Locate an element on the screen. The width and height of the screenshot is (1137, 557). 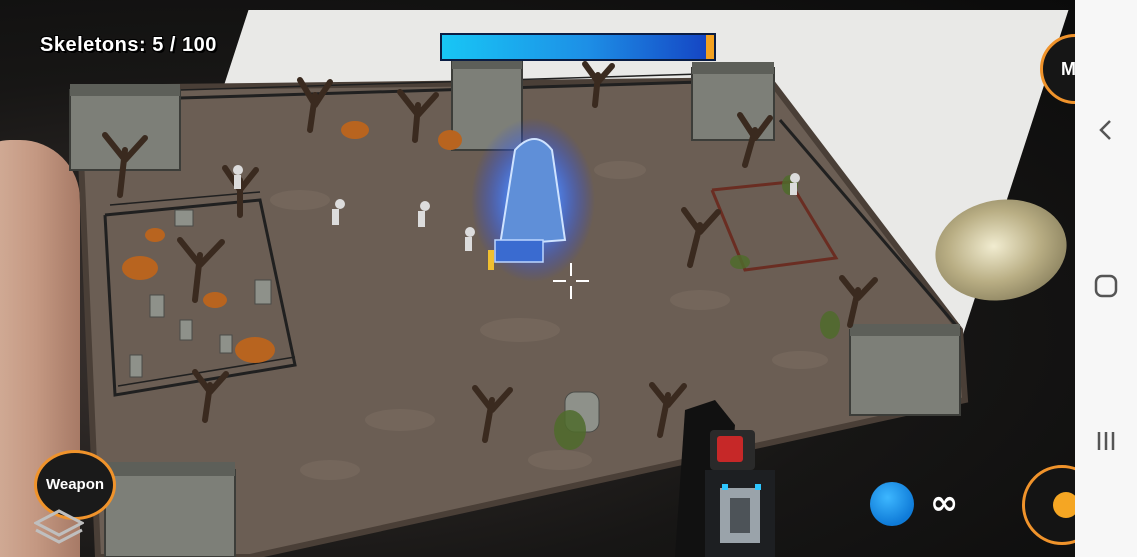
health-bar-marker is located at coordinates (710, 47).